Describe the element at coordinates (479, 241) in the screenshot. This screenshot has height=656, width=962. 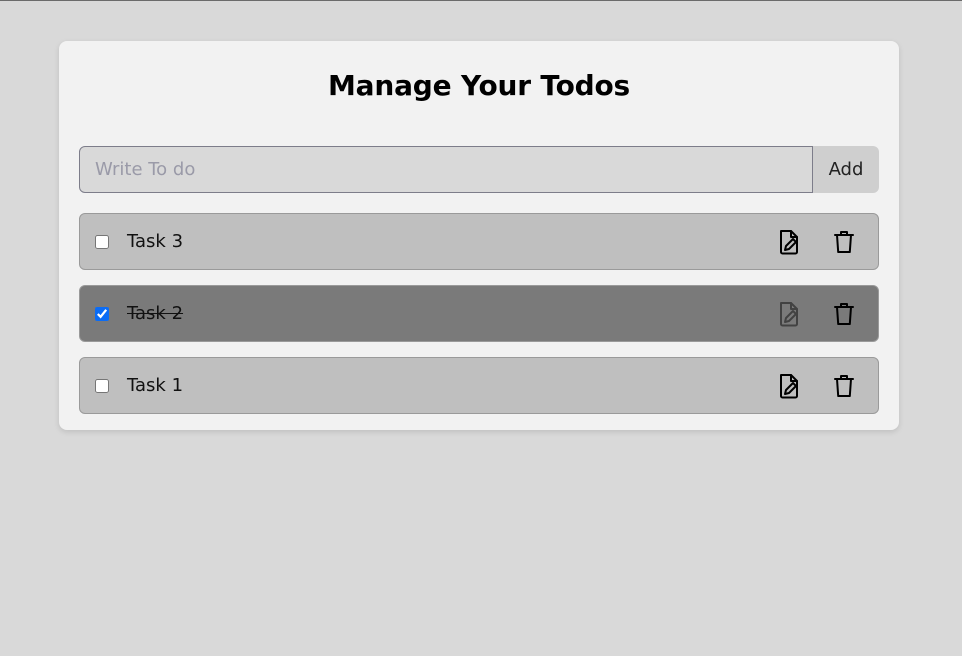
I see `todo-item: Task 3` at that location.